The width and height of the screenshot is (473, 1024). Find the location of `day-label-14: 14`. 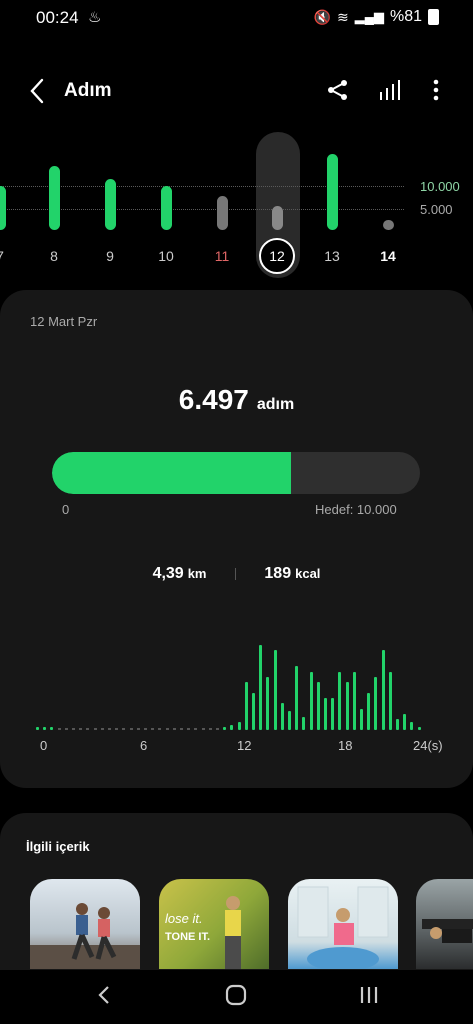

day-label-14: 14 is located at coordinates (388, 256).